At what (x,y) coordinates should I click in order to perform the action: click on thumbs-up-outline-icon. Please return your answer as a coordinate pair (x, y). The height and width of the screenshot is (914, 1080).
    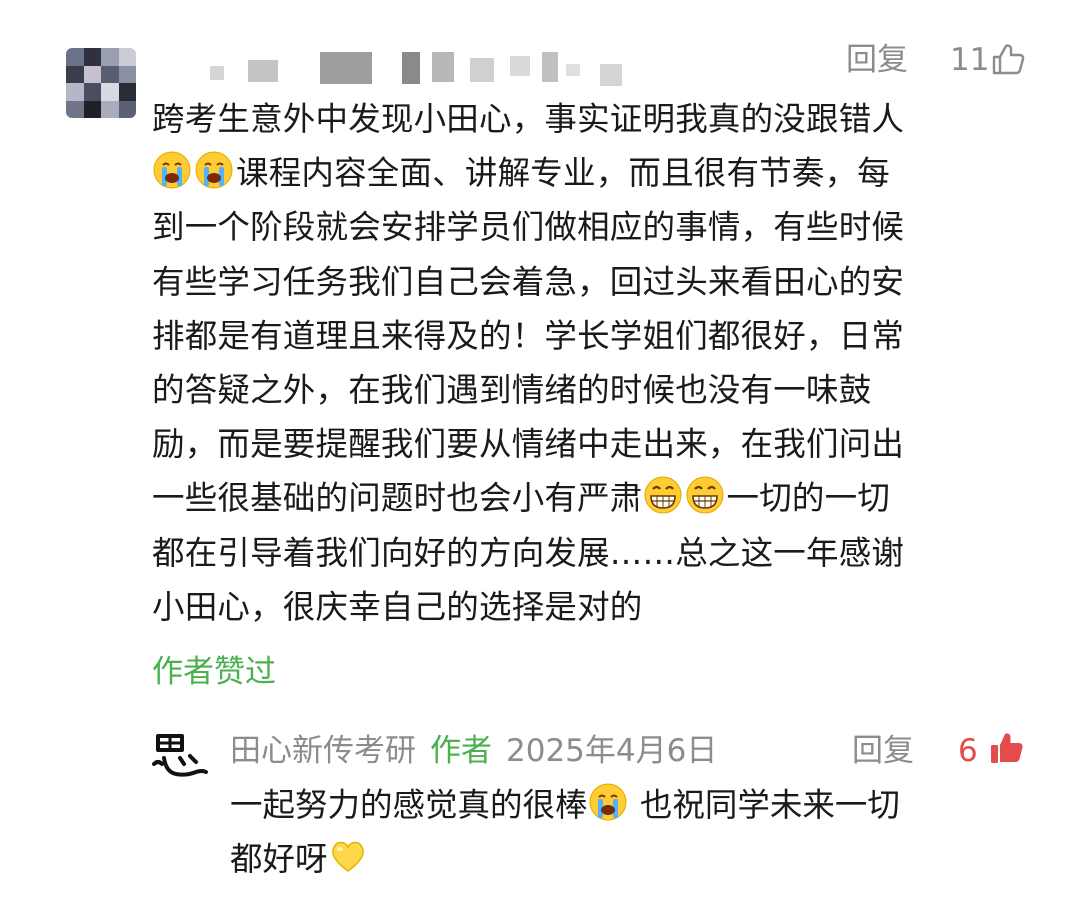
    Looking at the image, I should click on (1008, 59).